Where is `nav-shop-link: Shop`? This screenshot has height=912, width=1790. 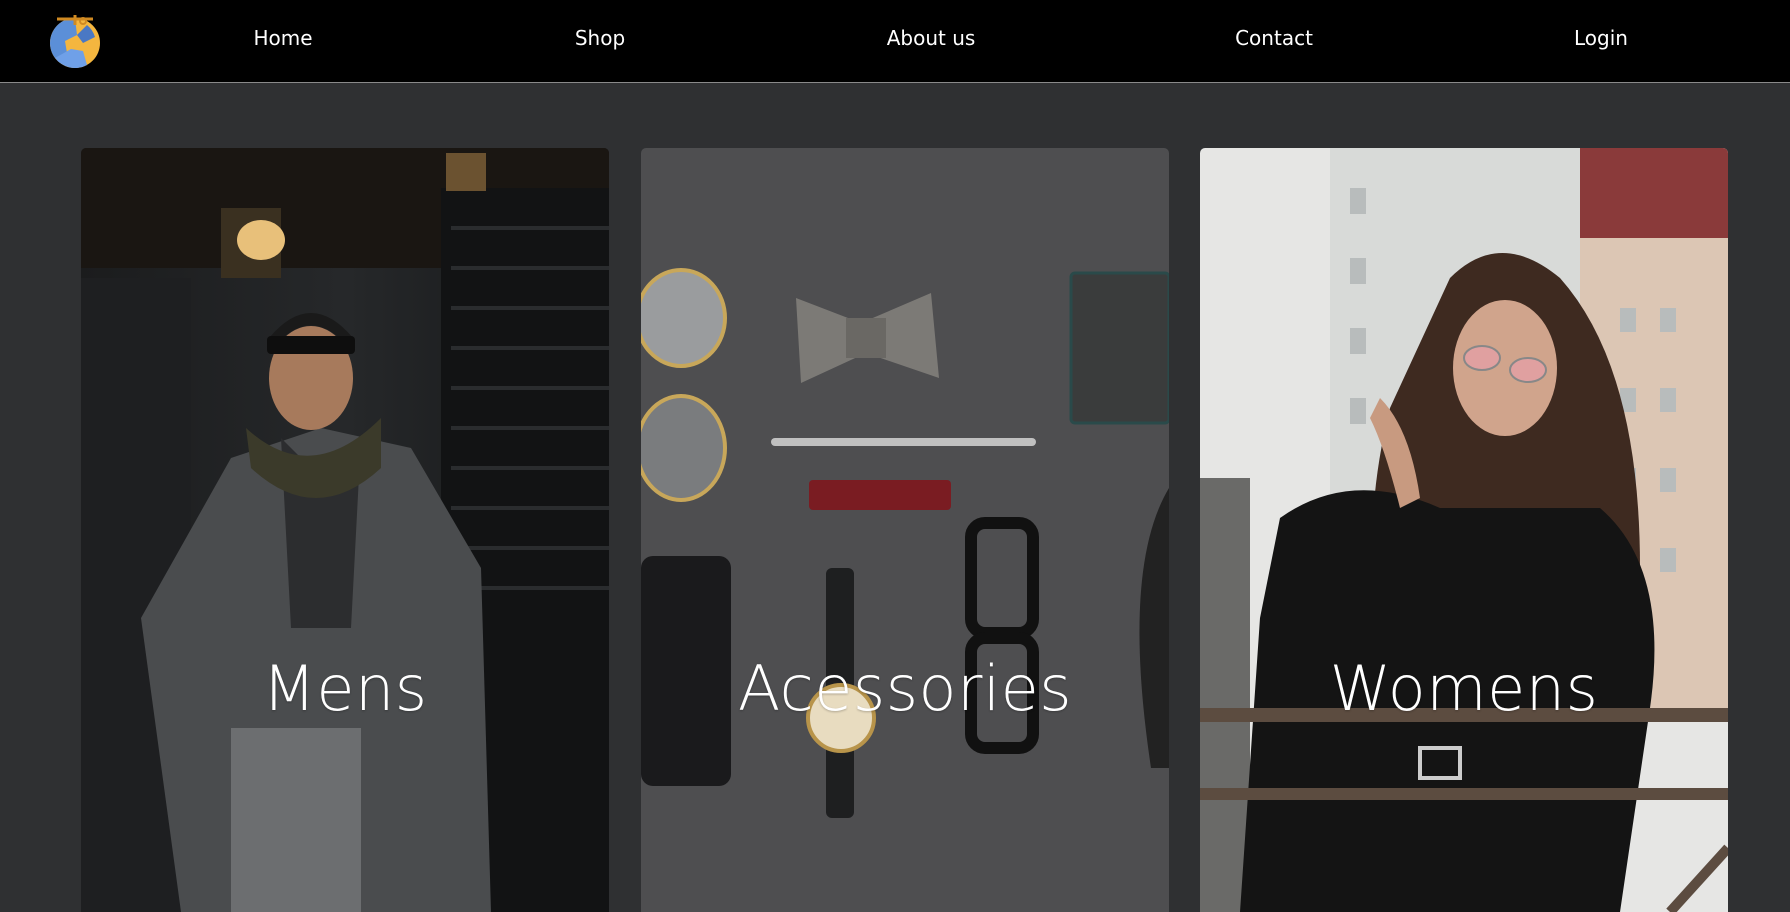
nav-shop-link: Shop is located at coordinates (600, 38).